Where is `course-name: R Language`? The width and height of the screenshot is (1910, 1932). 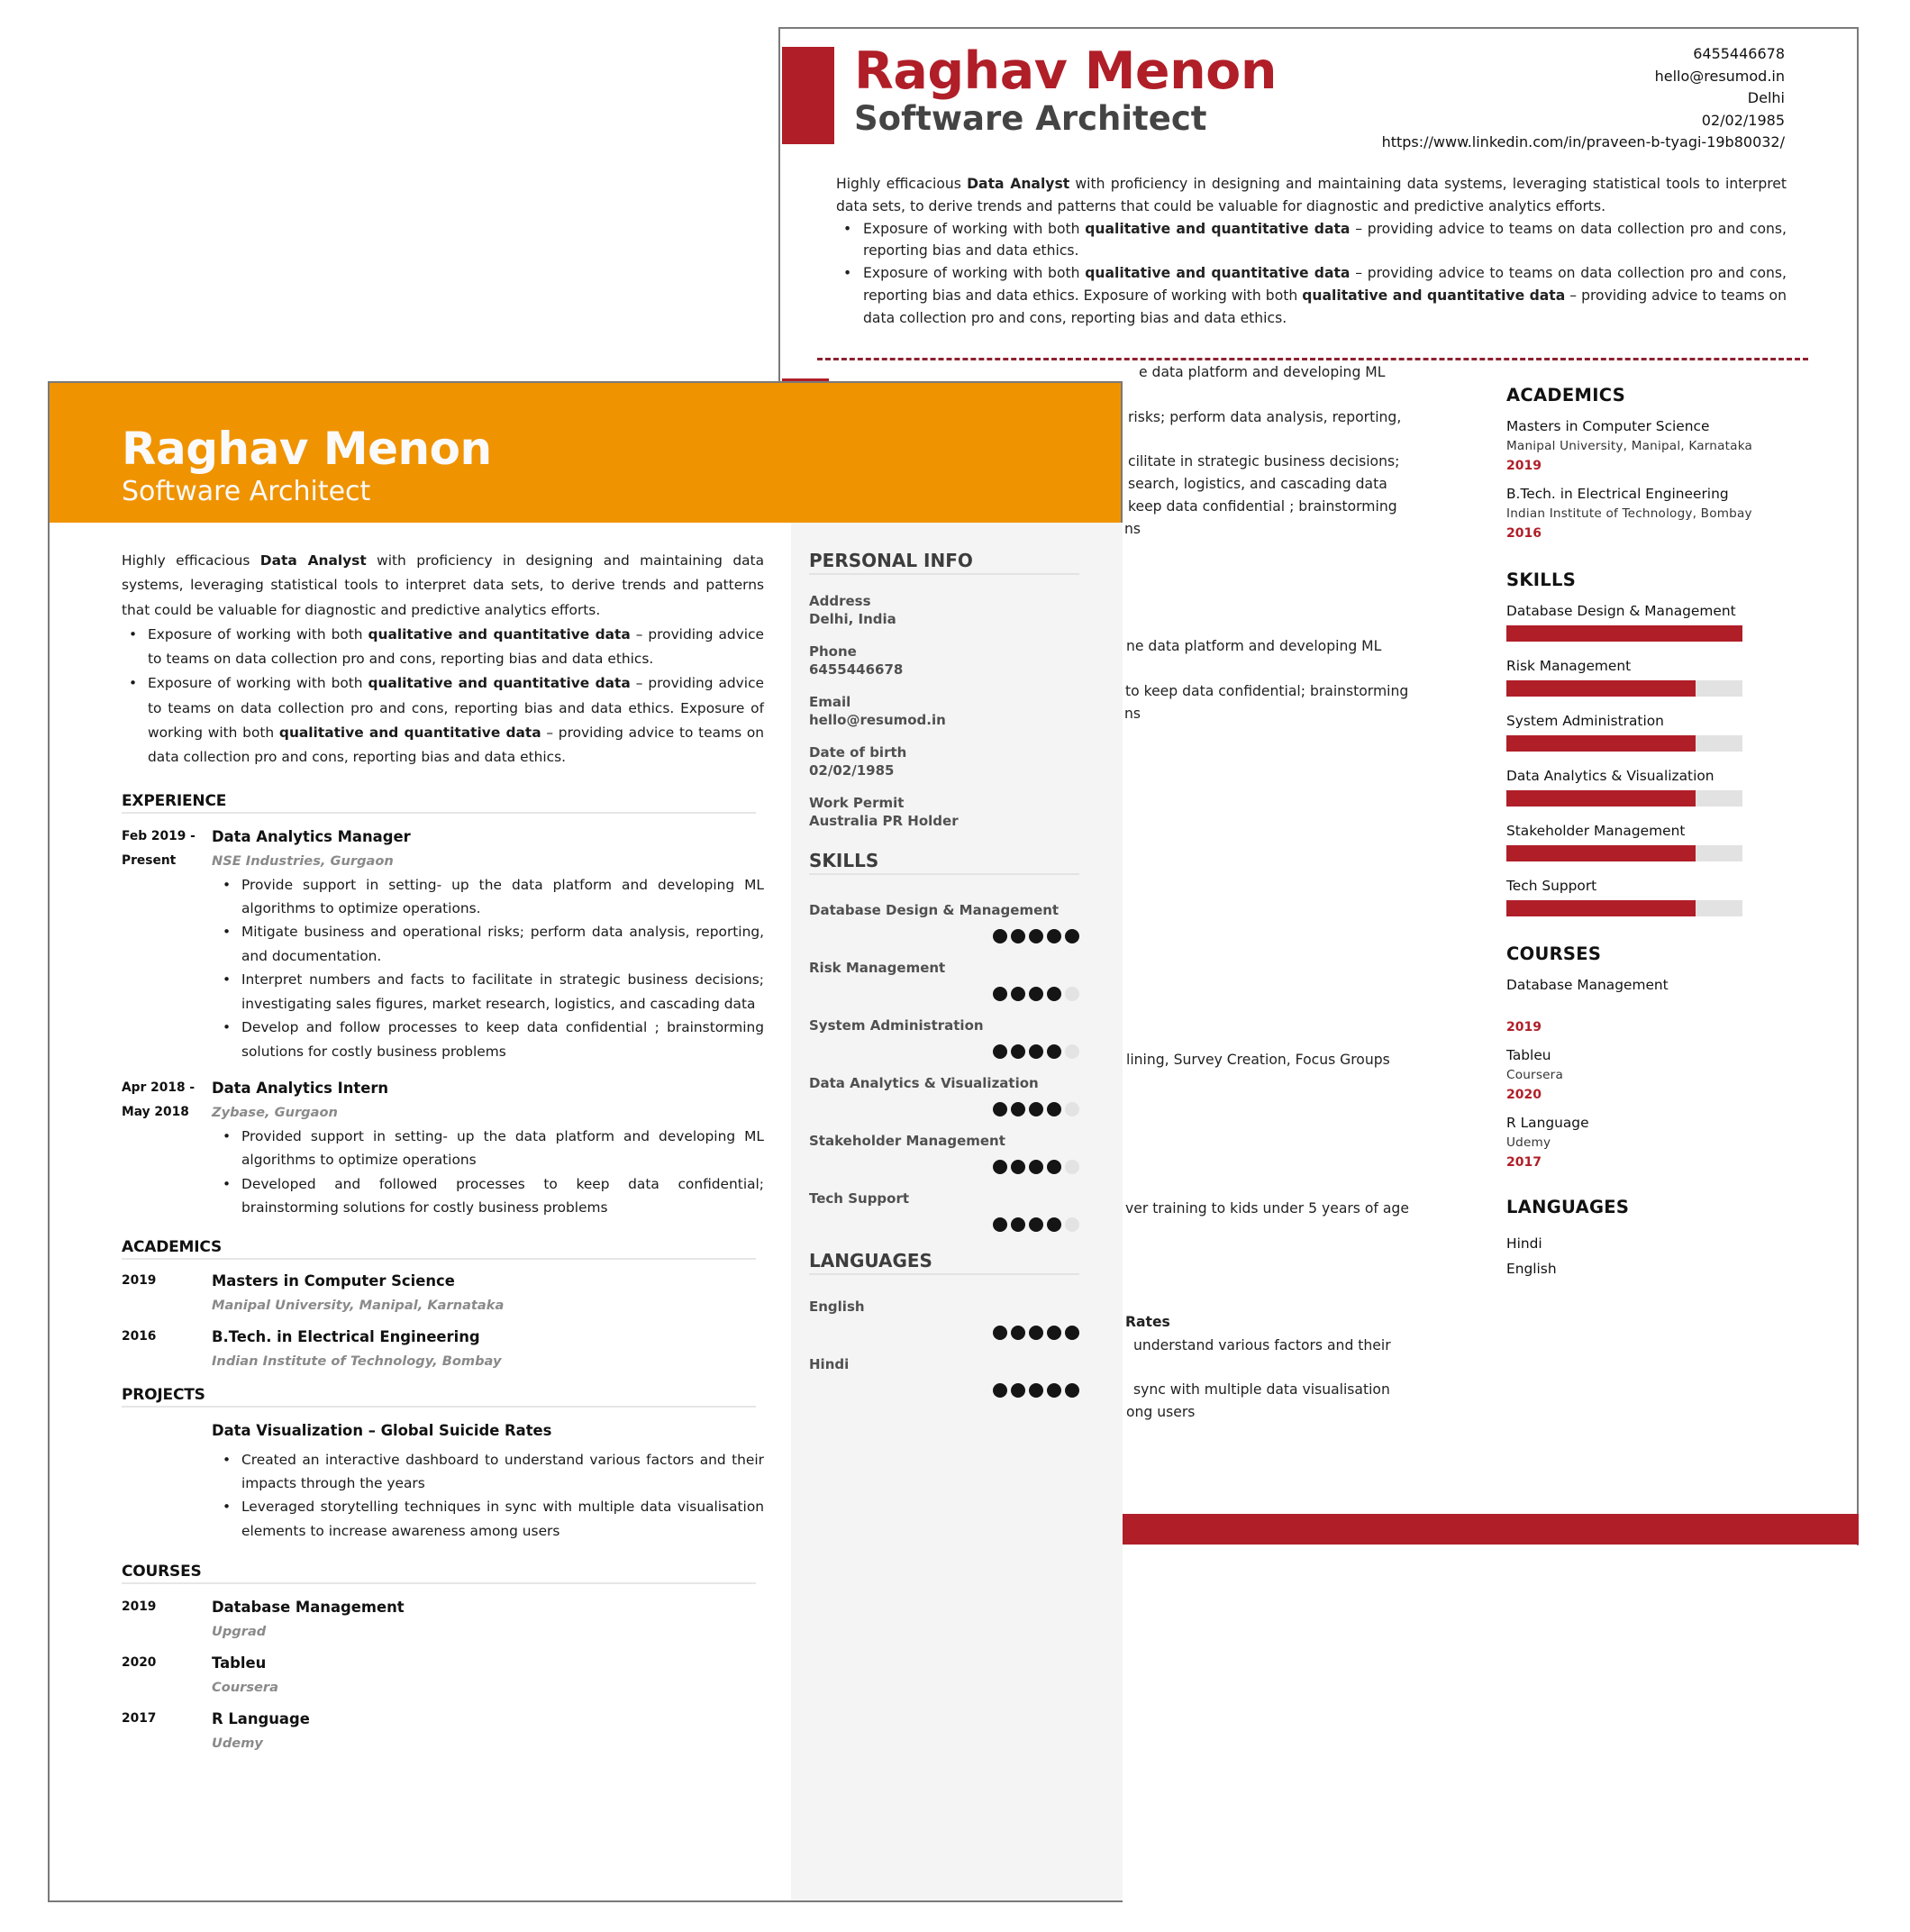 course-name: R Language is located at coordinates (1547, 1123).